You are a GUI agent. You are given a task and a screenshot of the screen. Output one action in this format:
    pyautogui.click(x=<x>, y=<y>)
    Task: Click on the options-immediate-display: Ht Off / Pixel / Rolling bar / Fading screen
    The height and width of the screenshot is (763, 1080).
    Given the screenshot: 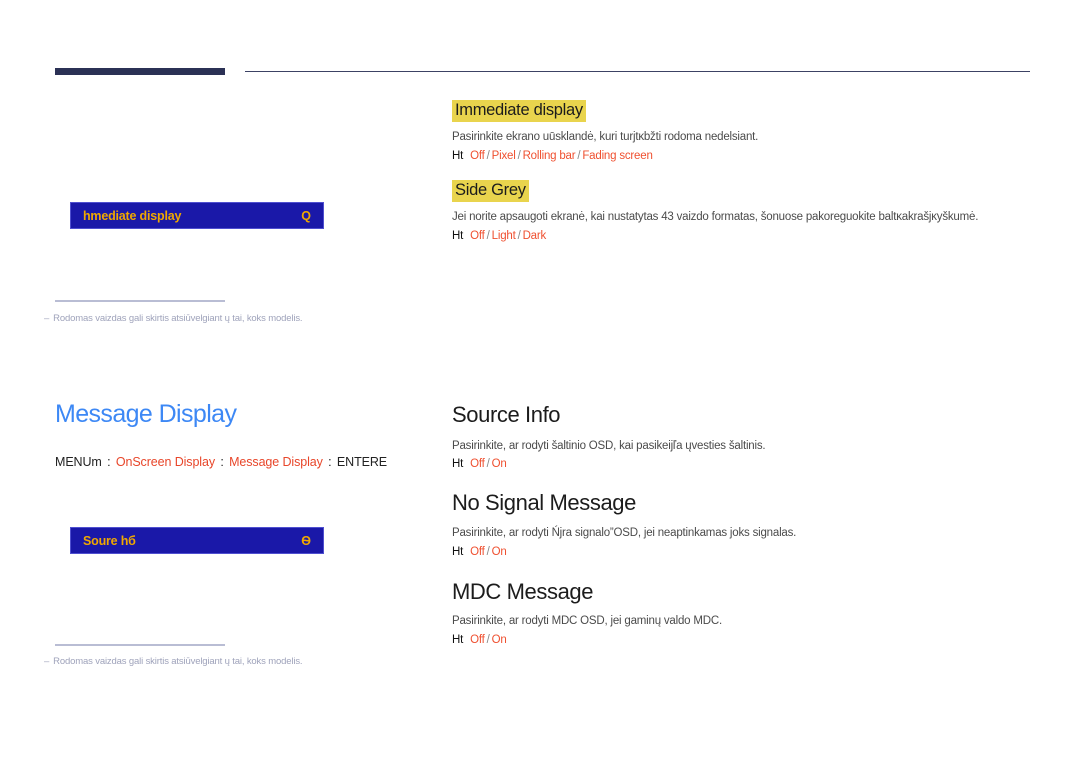 What is the action you would take?
    pyautogui.click(x=552, y=156)
    